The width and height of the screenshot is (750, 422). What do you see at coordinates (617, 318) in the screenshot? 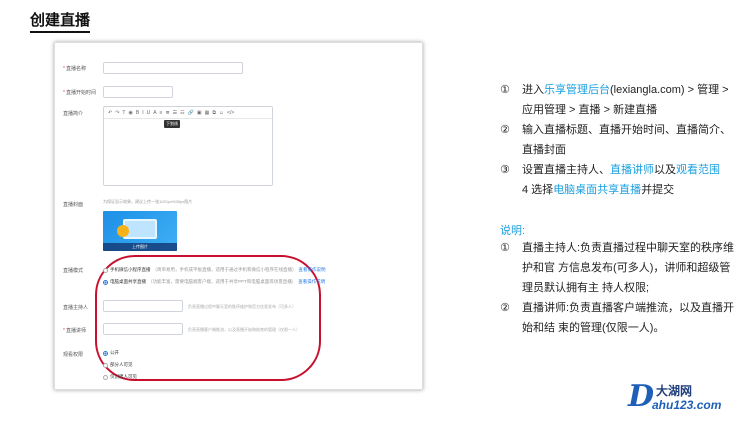
I see `note-2: ② 直播讲师:负责直播客户端推流，以及直播开始和结 束的管理(仅限一人)。` at bounding box center [617, 318].